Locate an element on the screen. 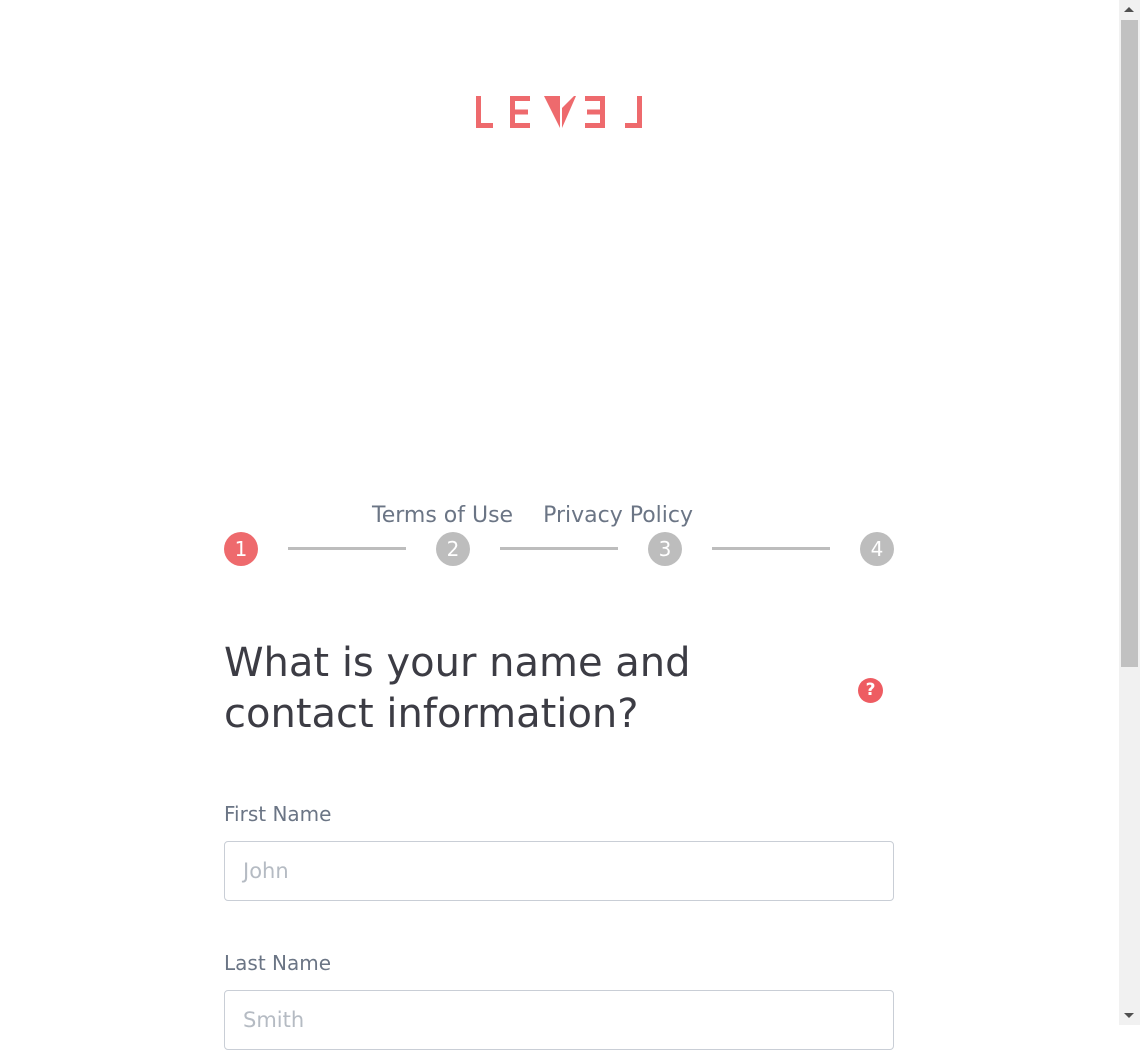  step-1: 1 is located at coordinates (241, 549).